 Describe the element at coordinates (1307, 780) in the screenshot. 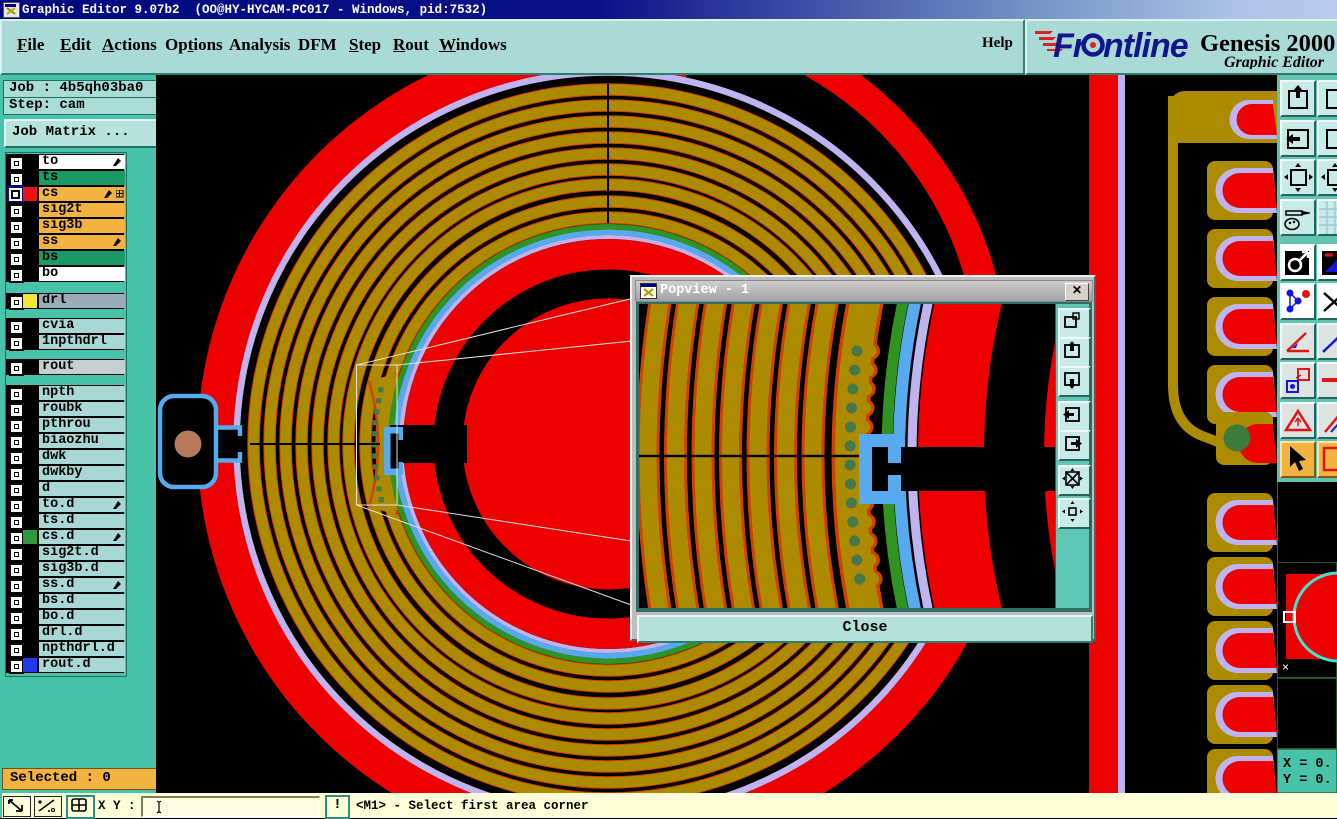

I see `svg-text: Y = 0.` at that location.